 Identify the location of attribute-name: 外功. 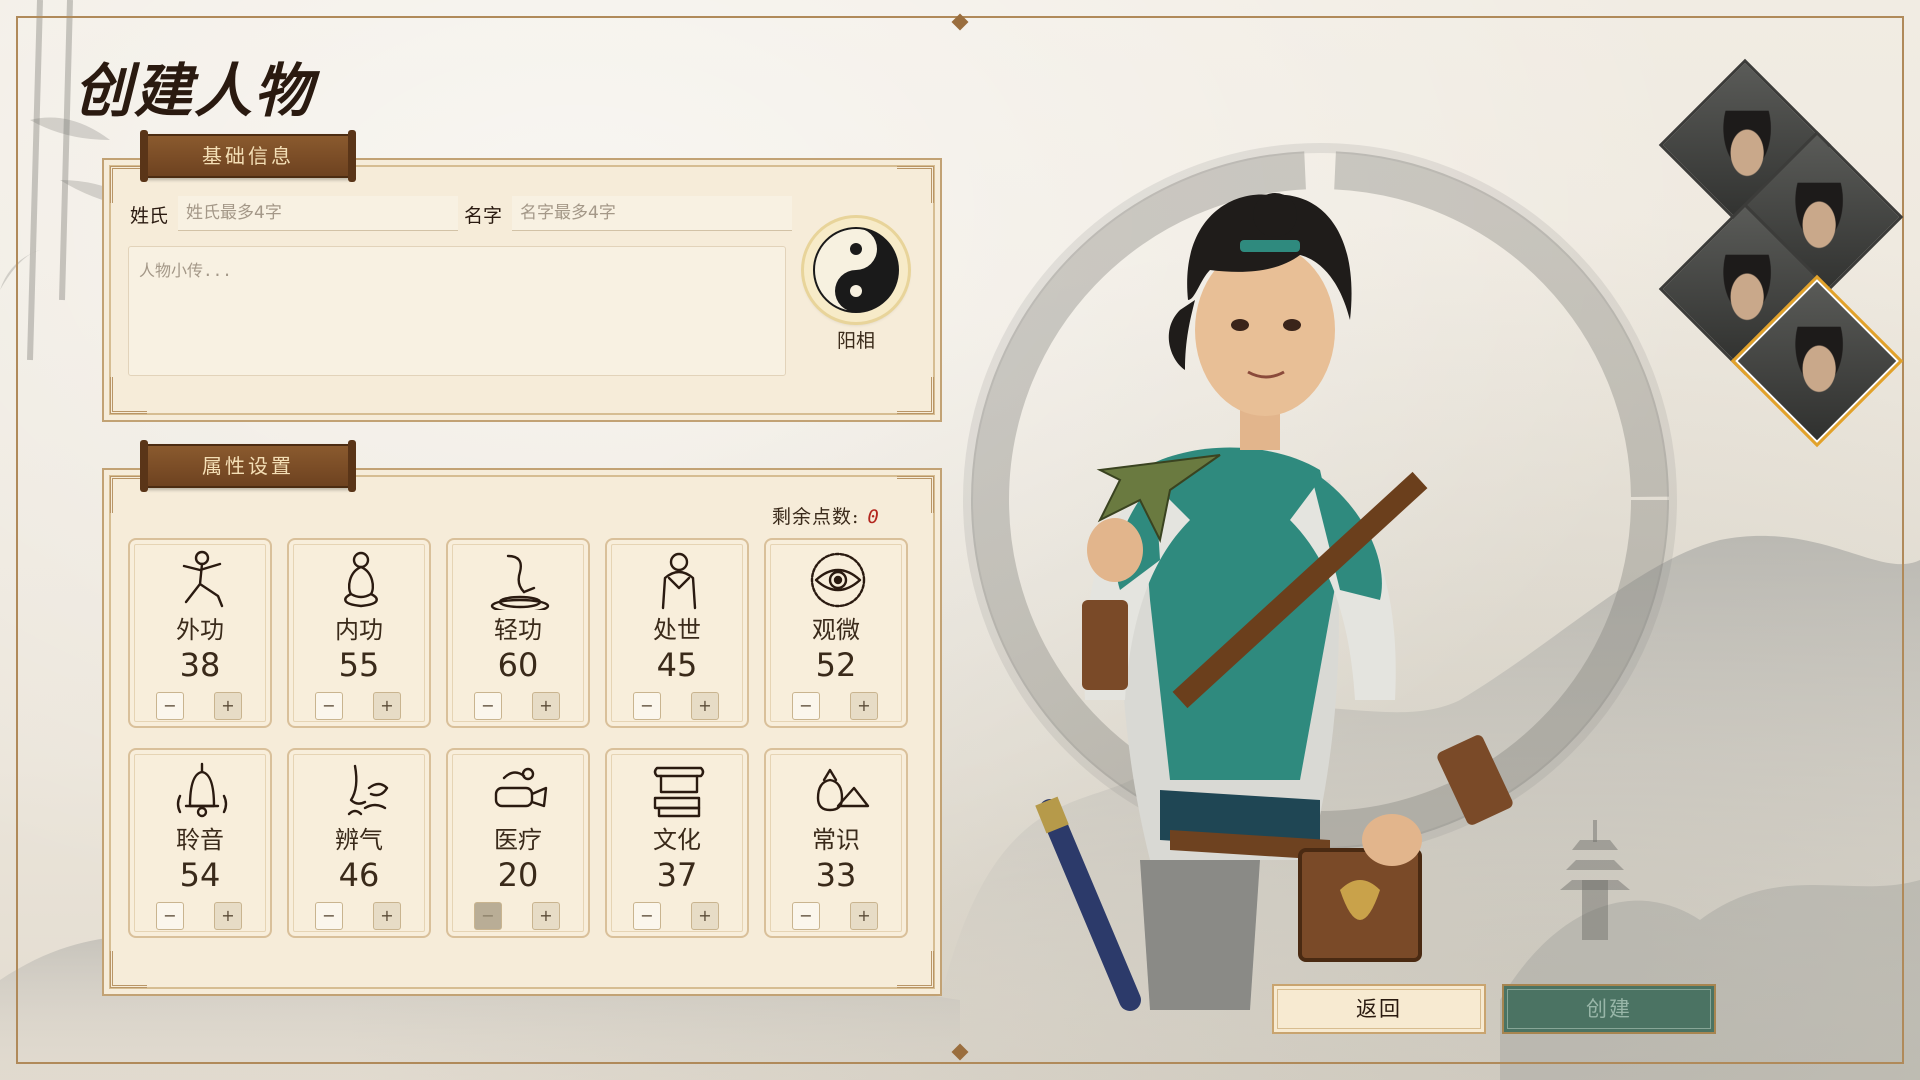
(200, 630).